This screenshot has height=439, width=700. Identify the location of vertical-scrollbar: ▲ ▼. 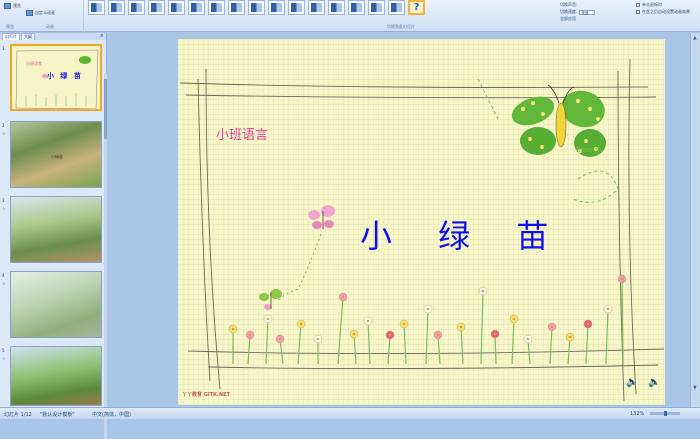
(695, 220).